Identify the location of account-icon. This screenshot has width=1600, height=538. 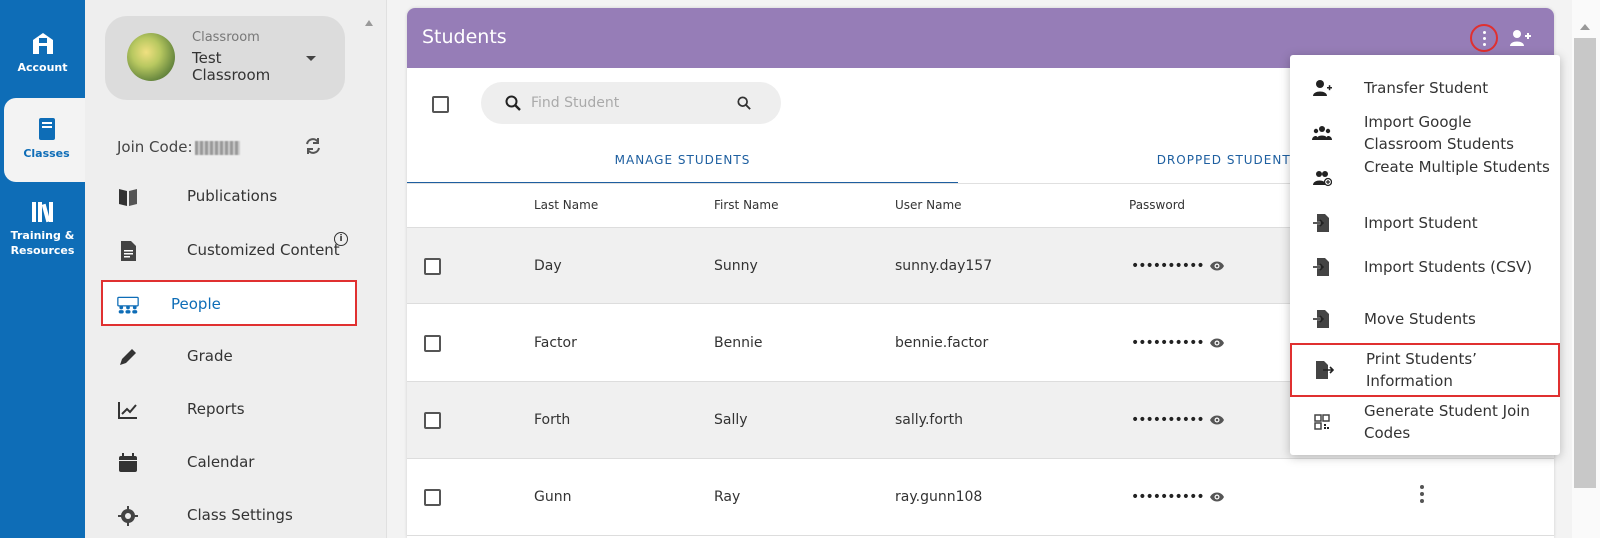
(42, 43).